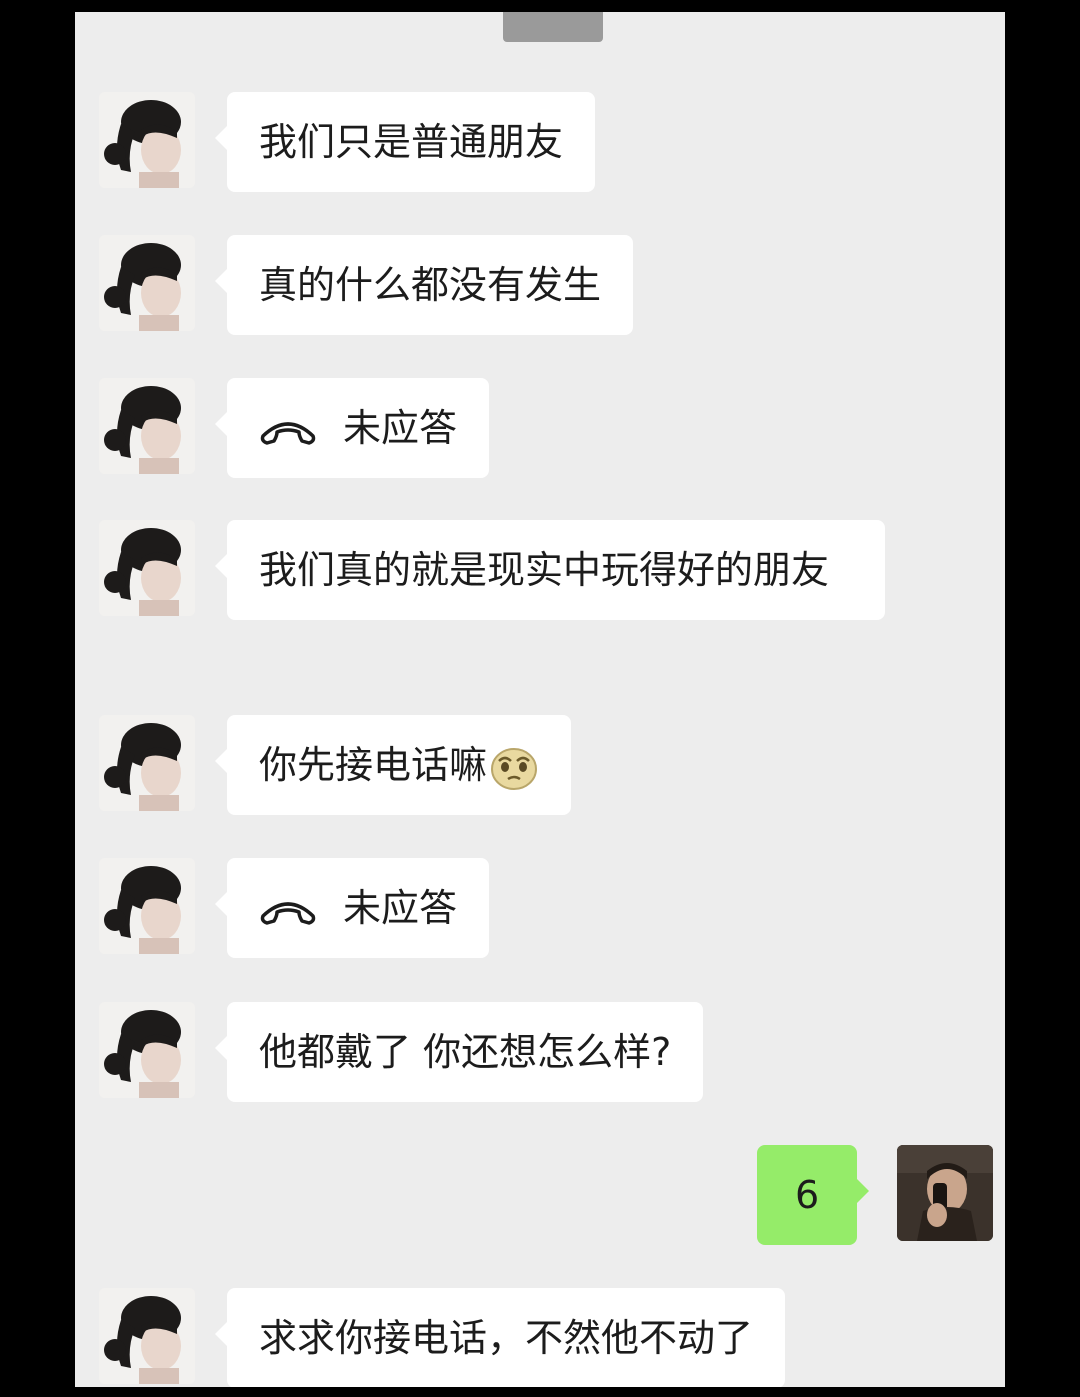  I want to click on message-bubble: 求求你接电话，不然他不动了, so click(500, 1337).